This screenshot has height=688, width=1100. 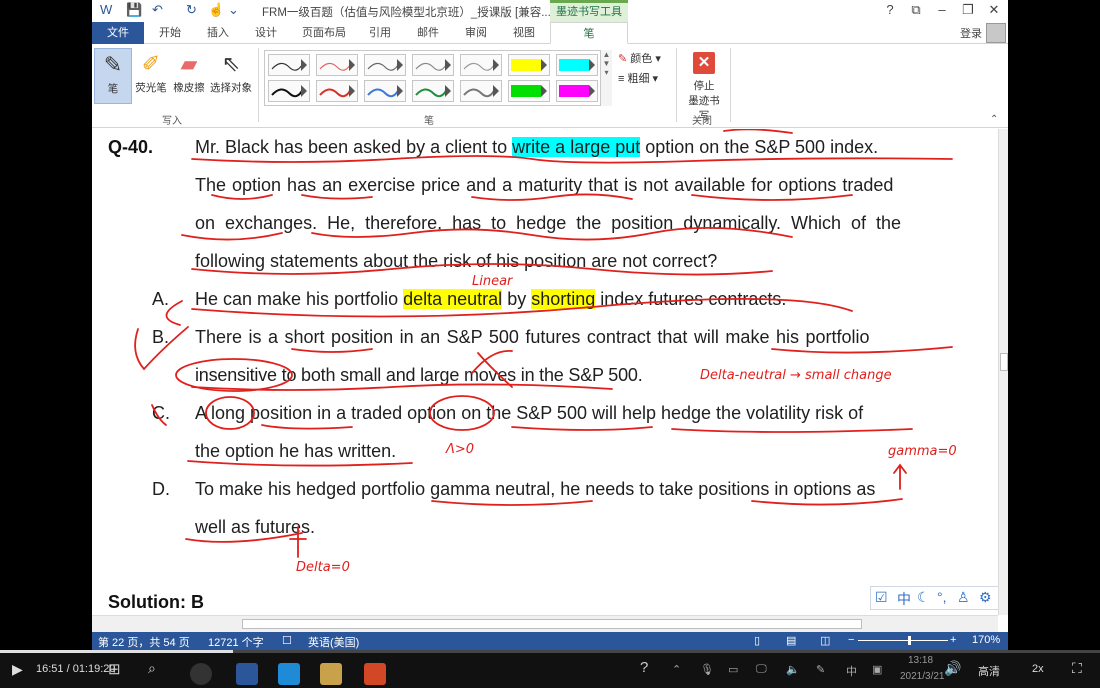 What do you see at coordinates (761, 669) in the screenshot?
I see `tray-network-icon: 🖵` at bounding box center [761, 669].